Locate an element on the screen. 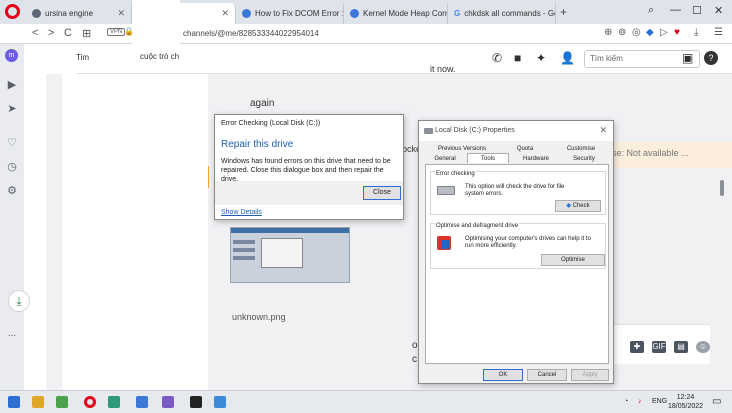 The image size is (732, 413). tab-customise: Customise is located at coordinates (581, 149).